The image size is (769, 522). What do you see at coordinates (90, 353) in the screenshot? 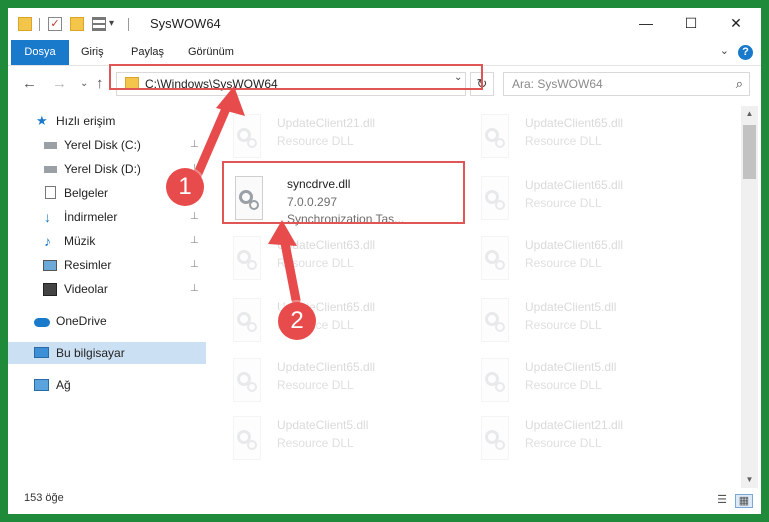
I see `sidebar-item-label: Bu bilgisayar` at bounding box center [90, 353].